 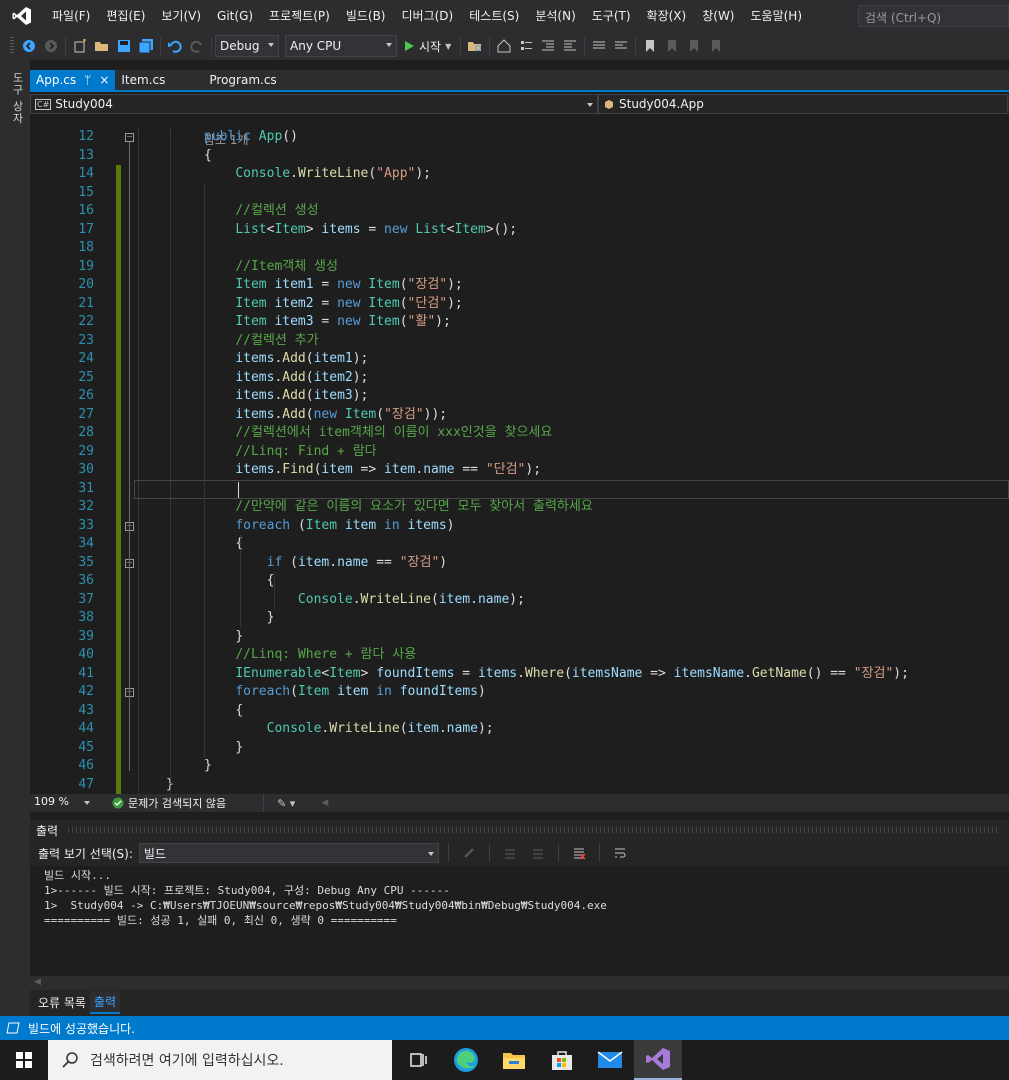 What do you see at coordinates (124, 46) in the screenshot?
I see `save-icon` at bounding box center [124, 46].